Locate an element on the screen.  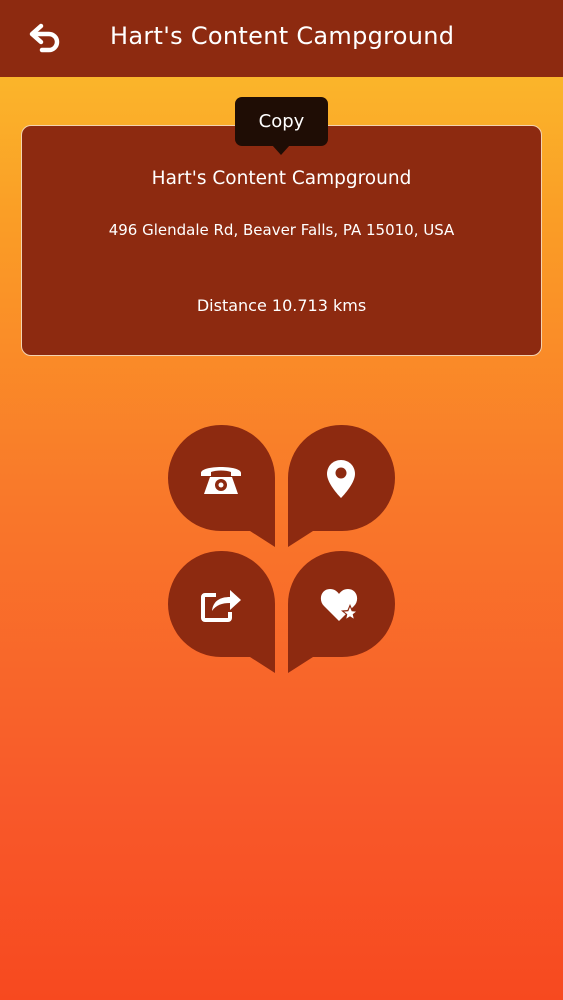
favorite-button is located at coordinates (341, 612).